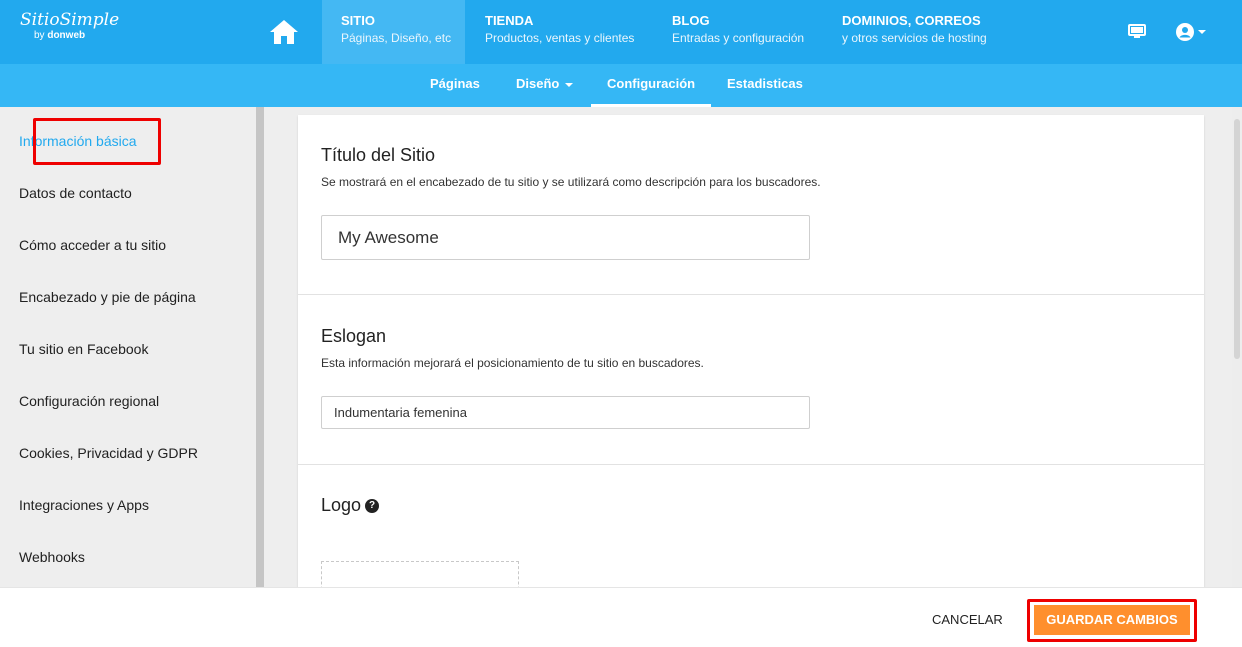 The height and width of the screenshot is (647, 1242). What do you see at coordinates (128, 505) in the screenshot?
I see `sidebar-item-integraciones: Integraciones y Apps` at bounding box center [128, 505].